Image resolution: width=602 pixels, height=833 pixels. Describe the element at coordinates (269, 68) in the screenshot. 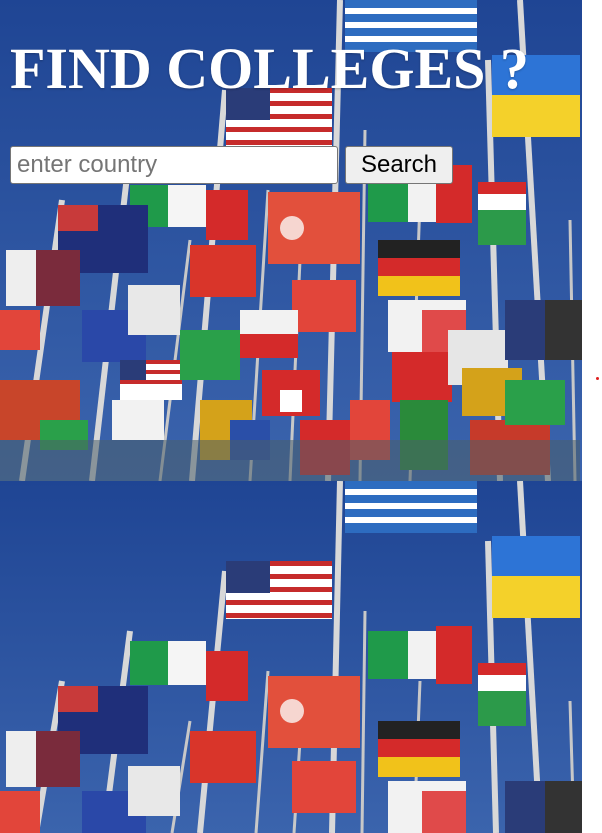

I see `page-title: FIND COLLEGES ?` at that location.